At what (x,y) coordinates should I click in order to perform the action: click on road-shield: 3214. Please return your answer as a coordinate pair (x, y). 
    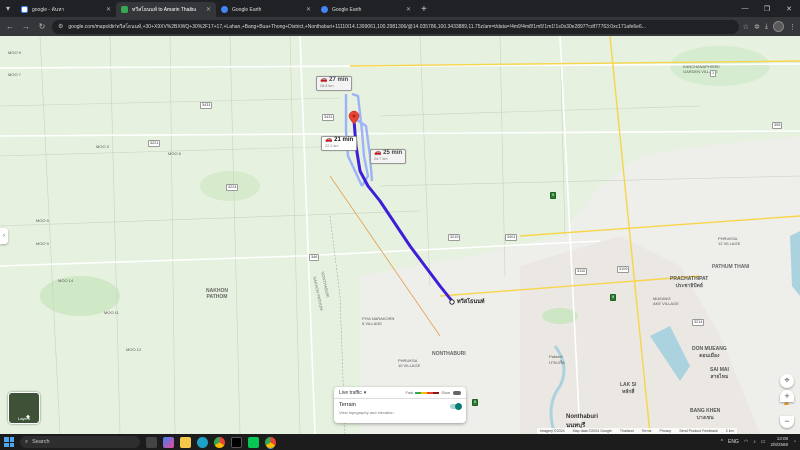
    Looking at the image, I should click on (698, 322).